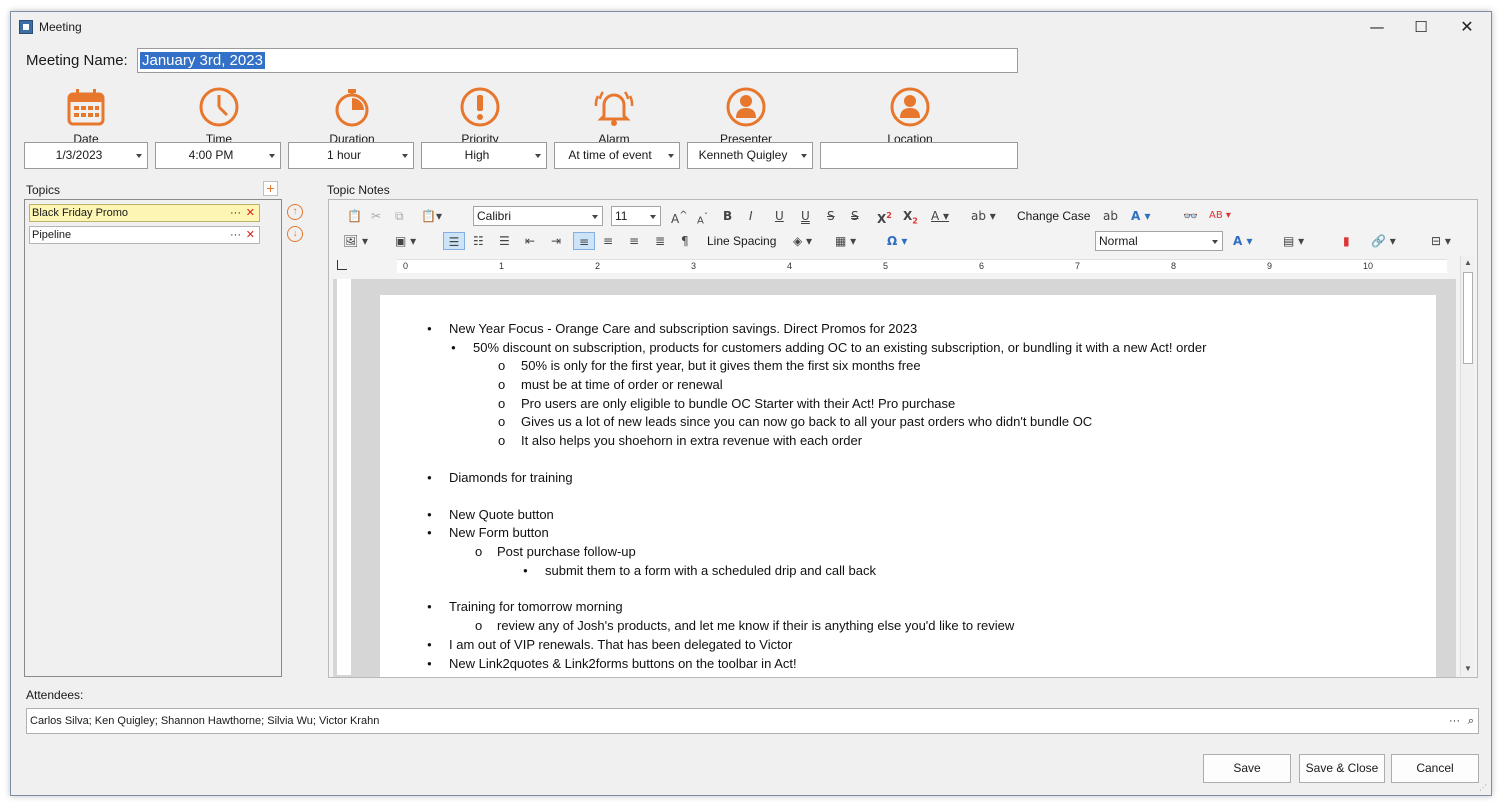  What do you see at coordinates (26, 27) in the screenshot?
I see `app-icon` at bounding box center [26, 27].